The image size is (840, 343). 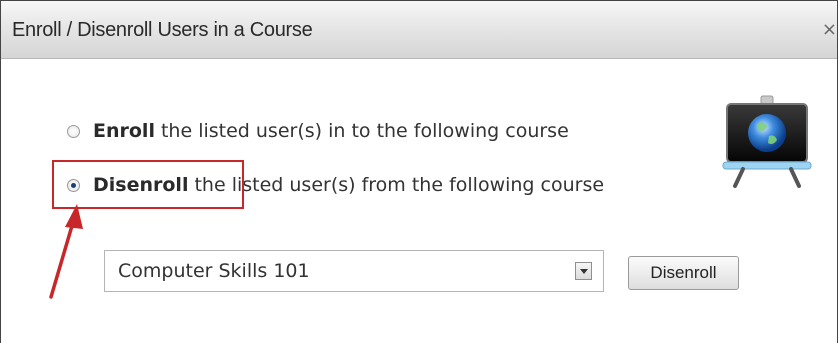 What do you see at coordinates (683, 273) in the screenshot?
I see `disenroll-button: Disenroll` at bounding box center [683, 273].